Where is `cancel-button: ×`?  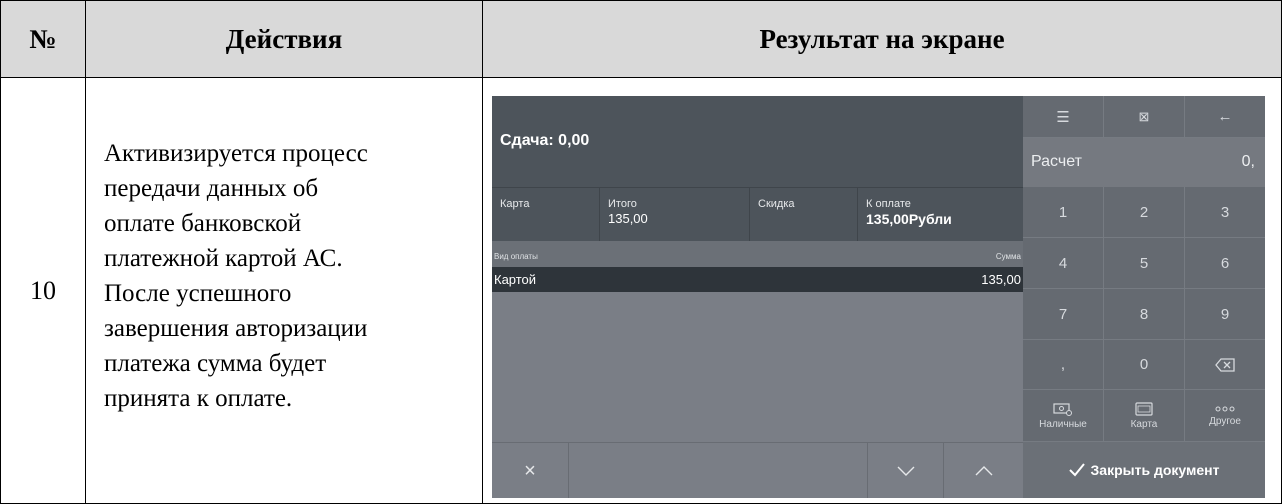
cancel-button: × is located at coordinates (530, 470).